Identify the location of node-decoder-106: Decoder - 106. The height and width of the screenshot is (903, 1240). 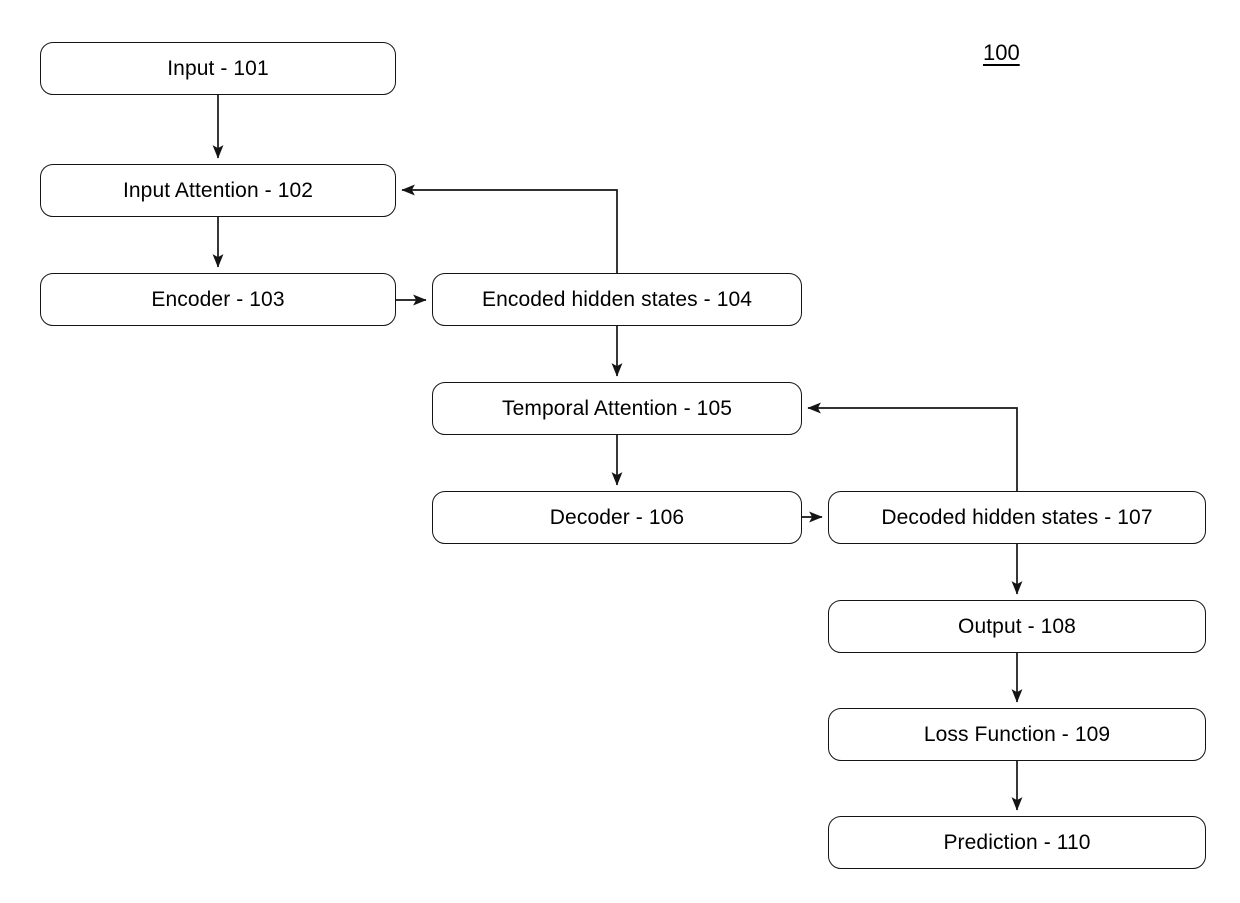
(617, 517).